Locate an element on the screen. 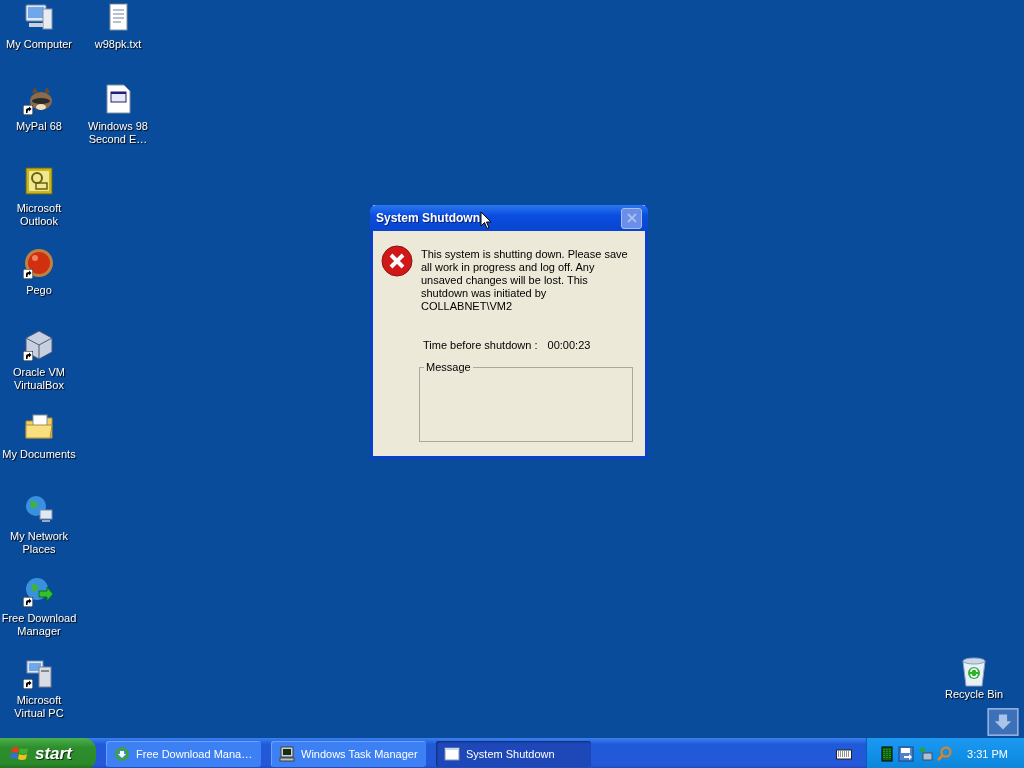 This screenshot has height=768, width=1024. desktop-icon-label: My Documents is located at coordinates (39, 454).